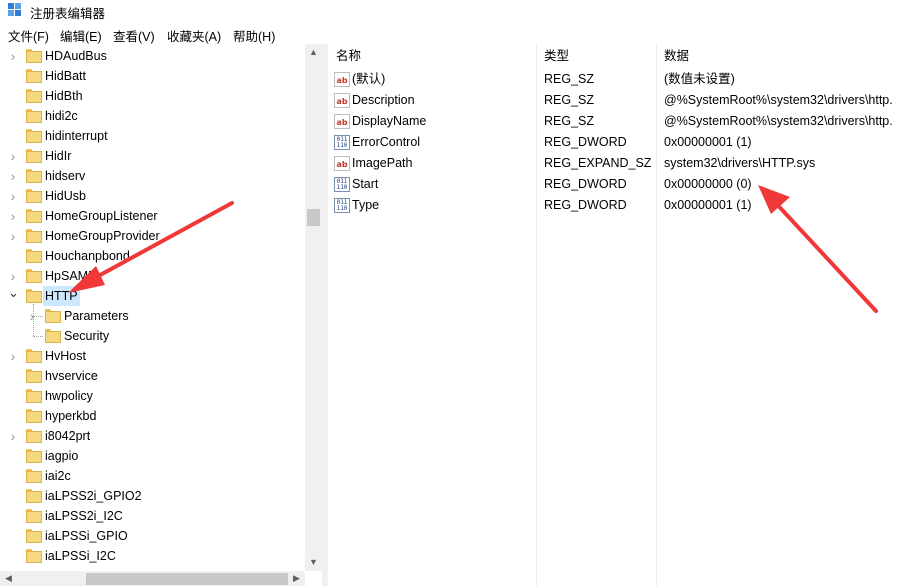  I want to click on tree-item: iaLPSSi_I2C, so click(152, 556).